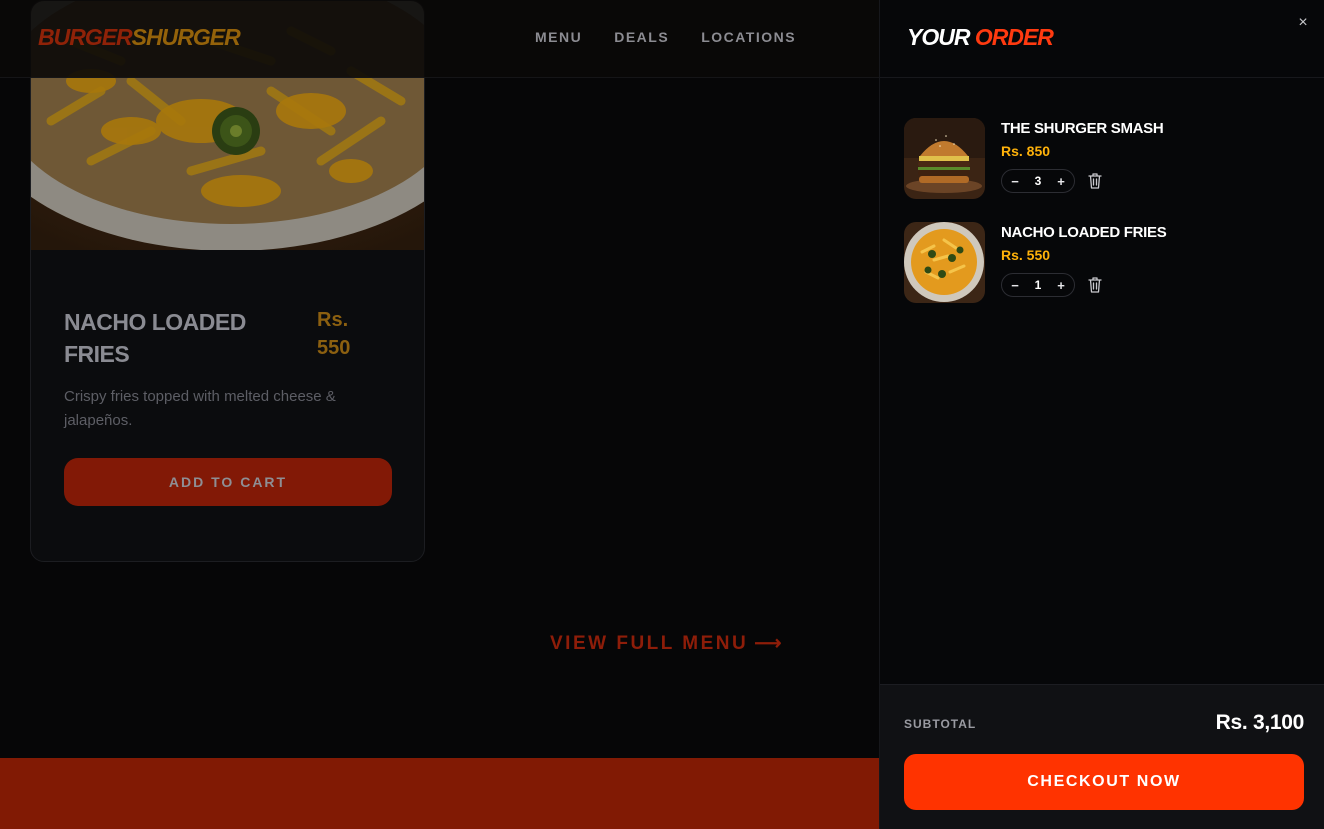 The image size is (1324, 829). I want to click on item-image-fries, so click(944, 262).